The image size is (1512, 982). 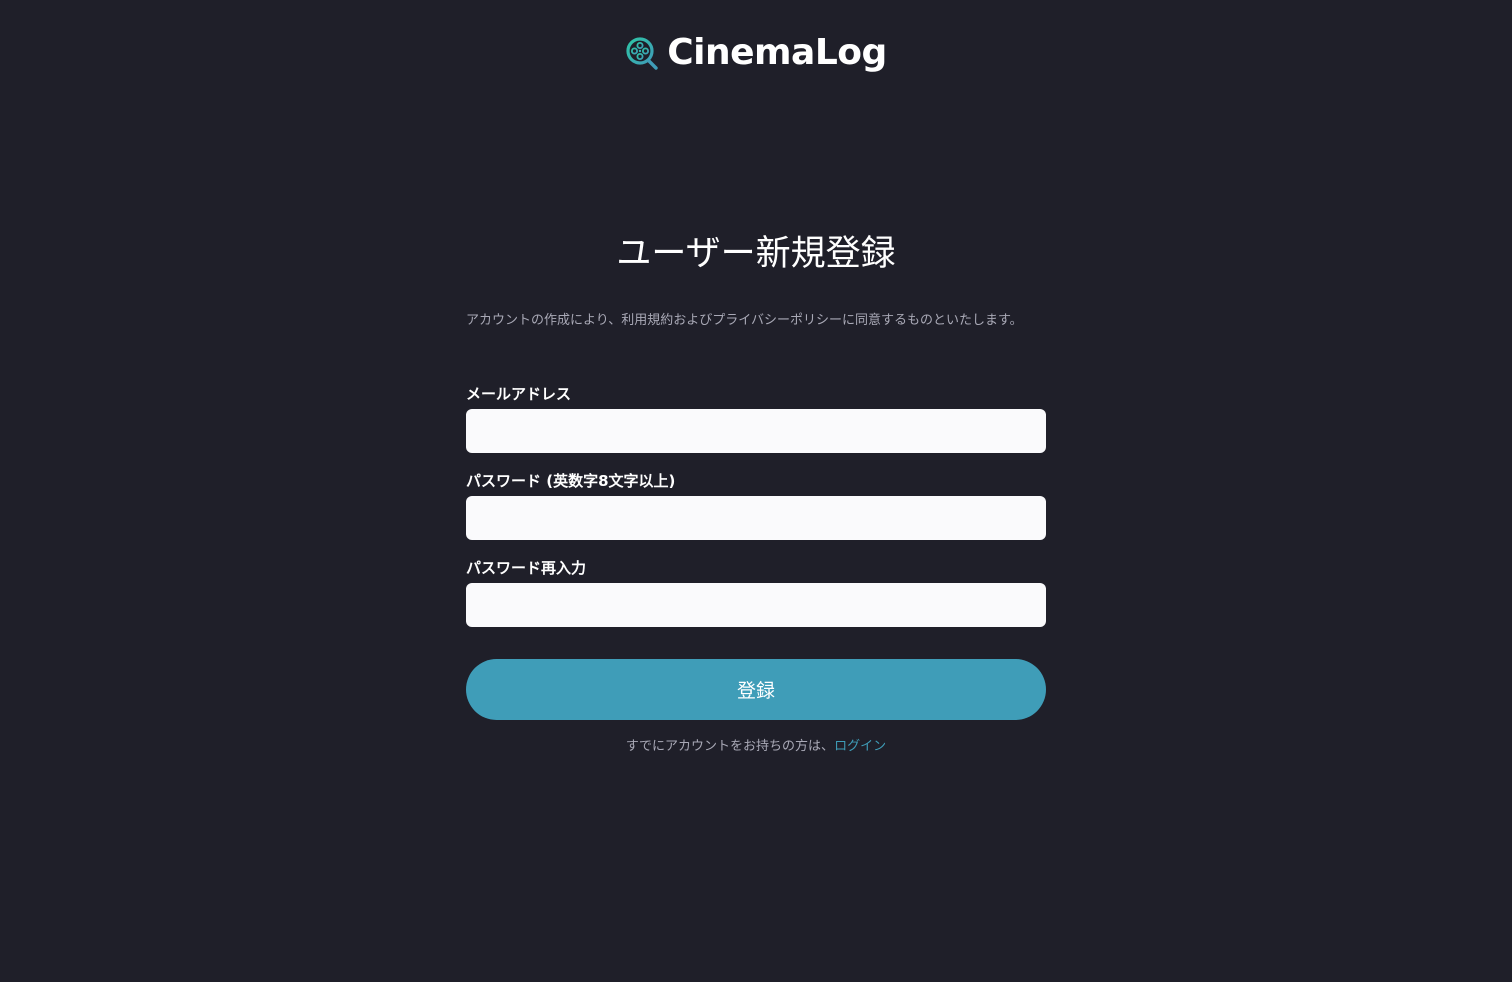 I want to click on brand-name: CinemaLog, so click(x=777, y=52).